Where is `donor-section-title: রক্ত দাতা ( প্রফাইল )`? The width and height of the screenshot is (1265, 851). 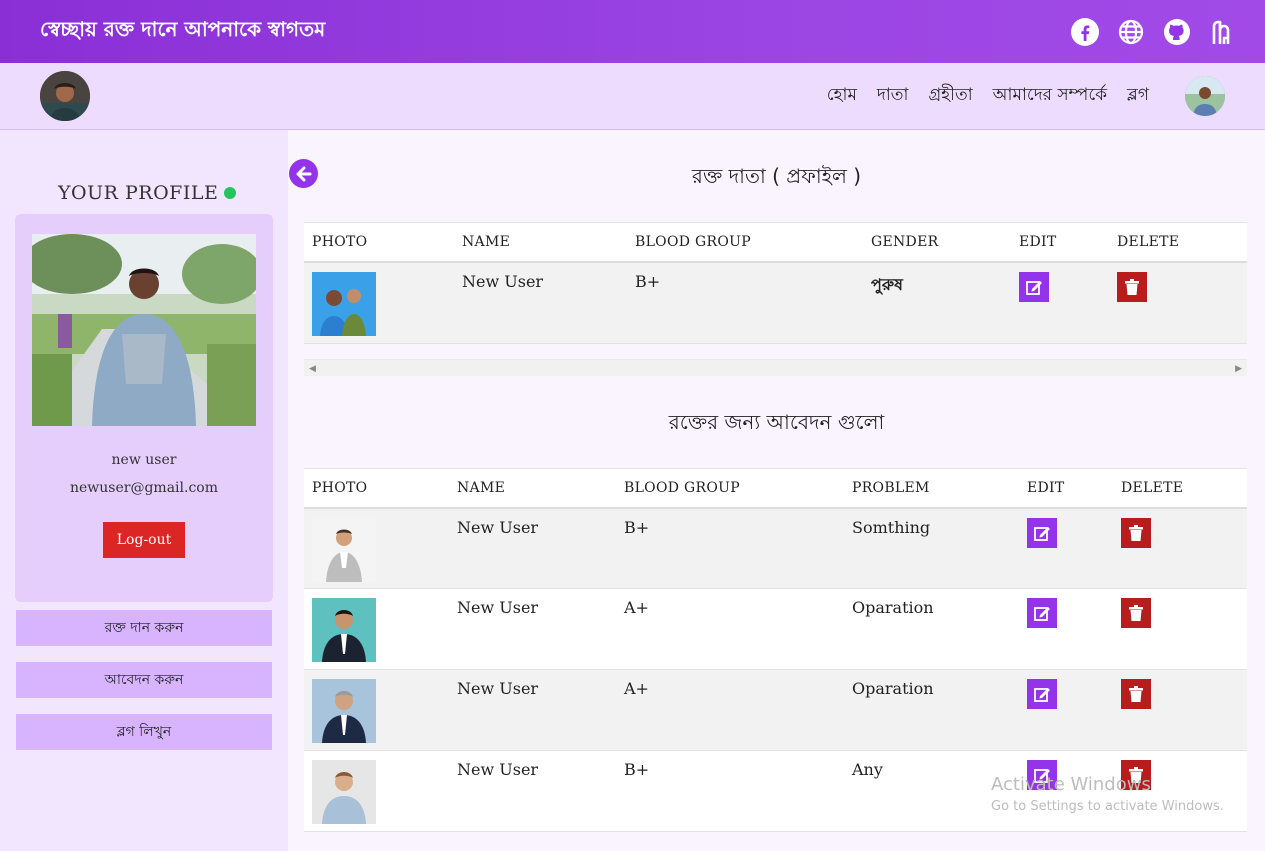
donor-section-title: রক্ত দাতা ( প্রফাইল ) is located at coordinates (776, 176).